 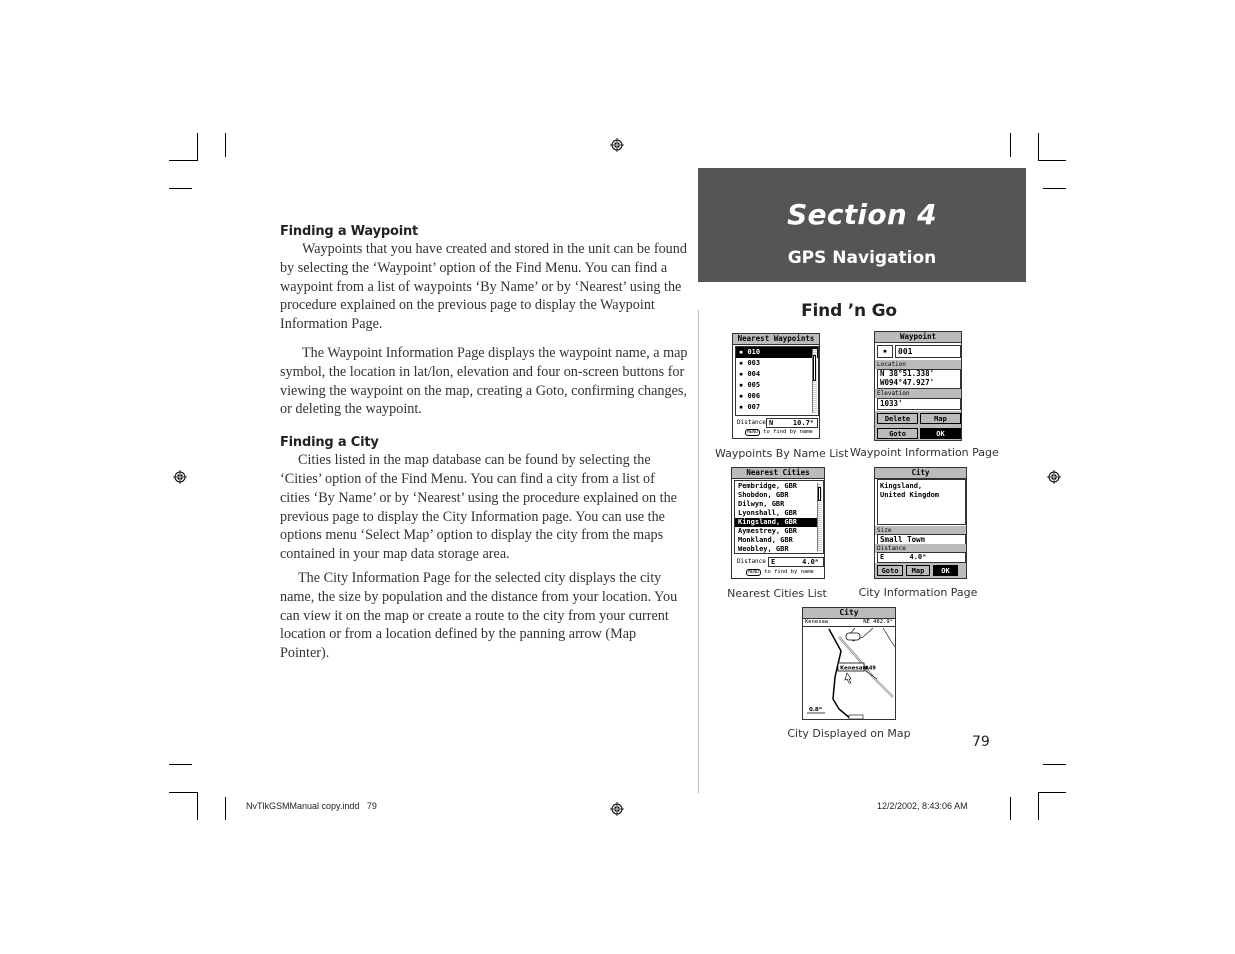 I want to click on scale-label: 0.8ᵐ, so click(x=816, y=710).